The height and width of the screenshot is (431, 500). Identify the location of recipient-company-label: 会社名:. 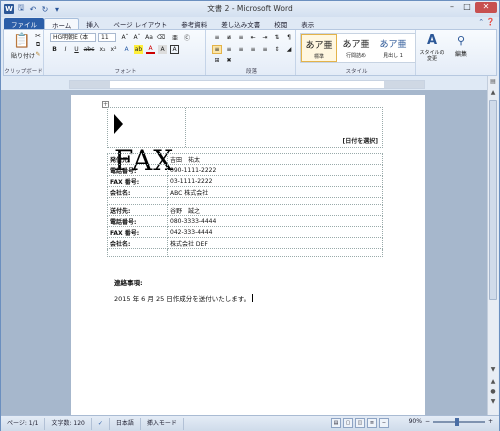
(137, 243).